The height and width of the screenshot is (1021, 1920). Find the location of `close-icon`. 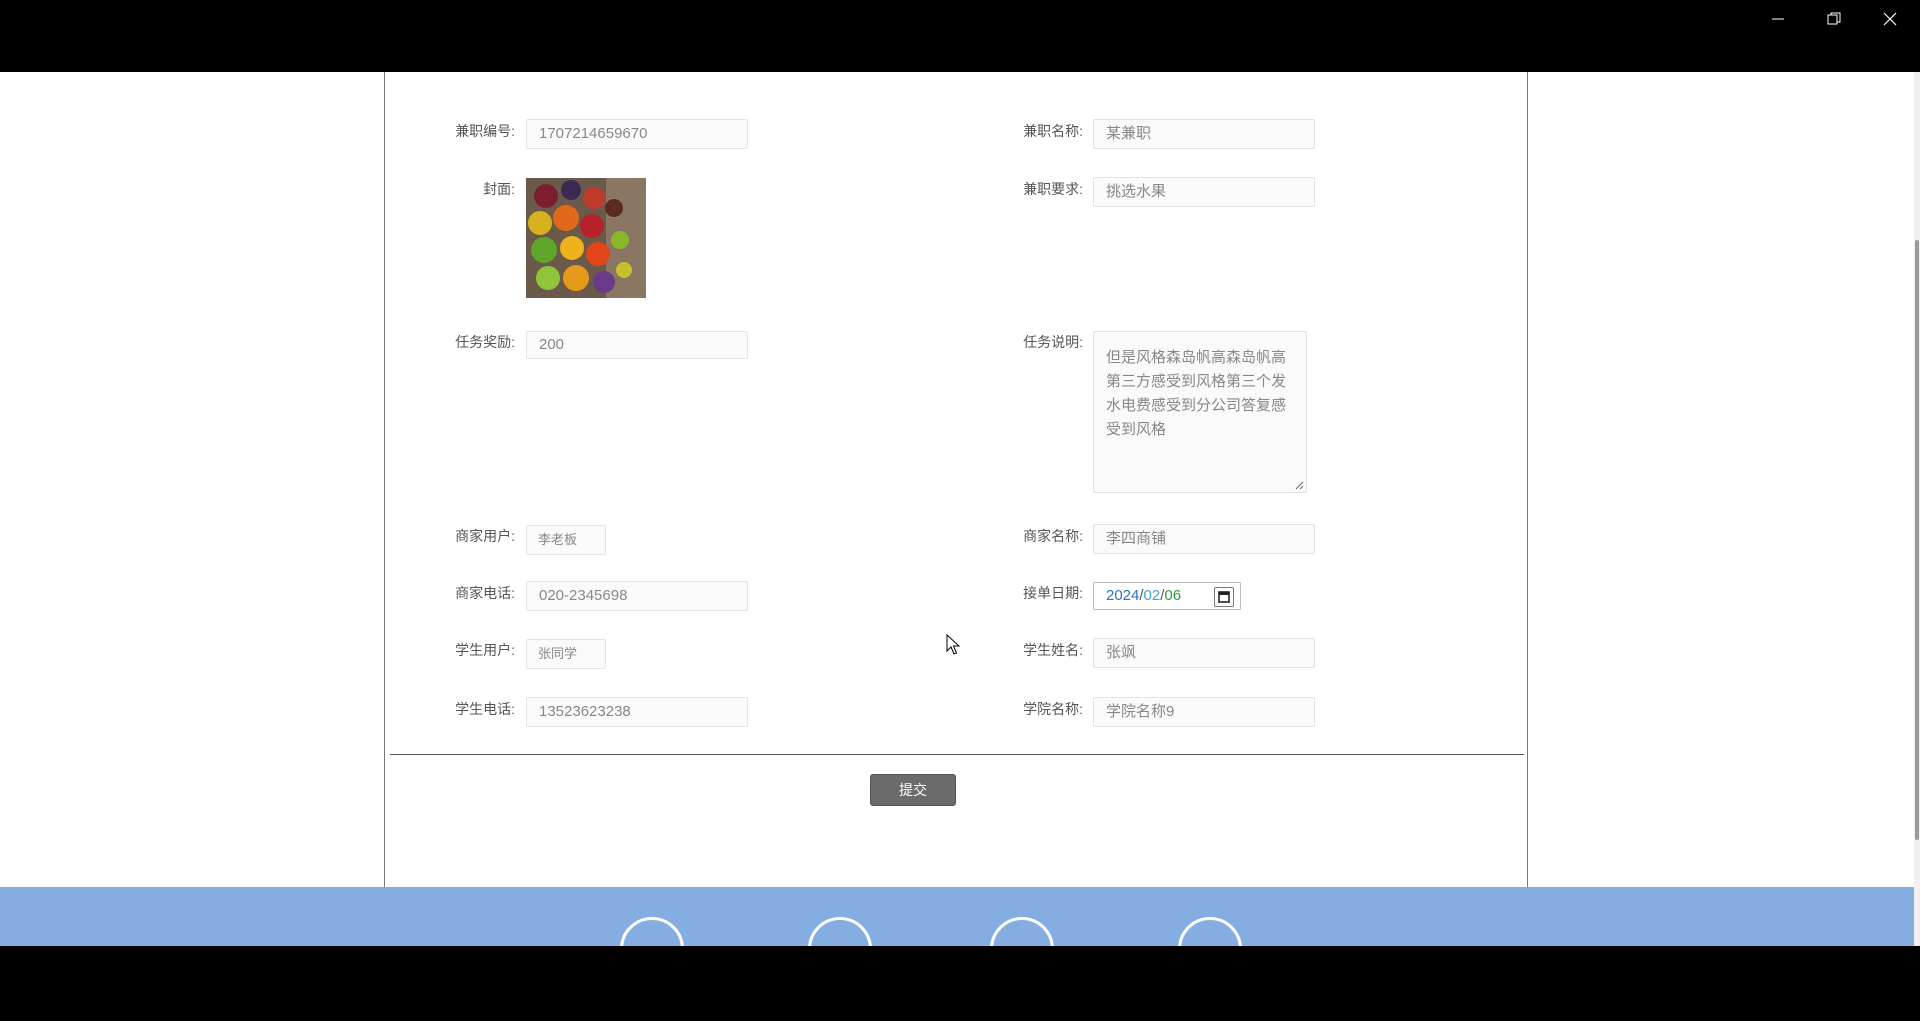

close-icon is located at coordinates (1890, 19).